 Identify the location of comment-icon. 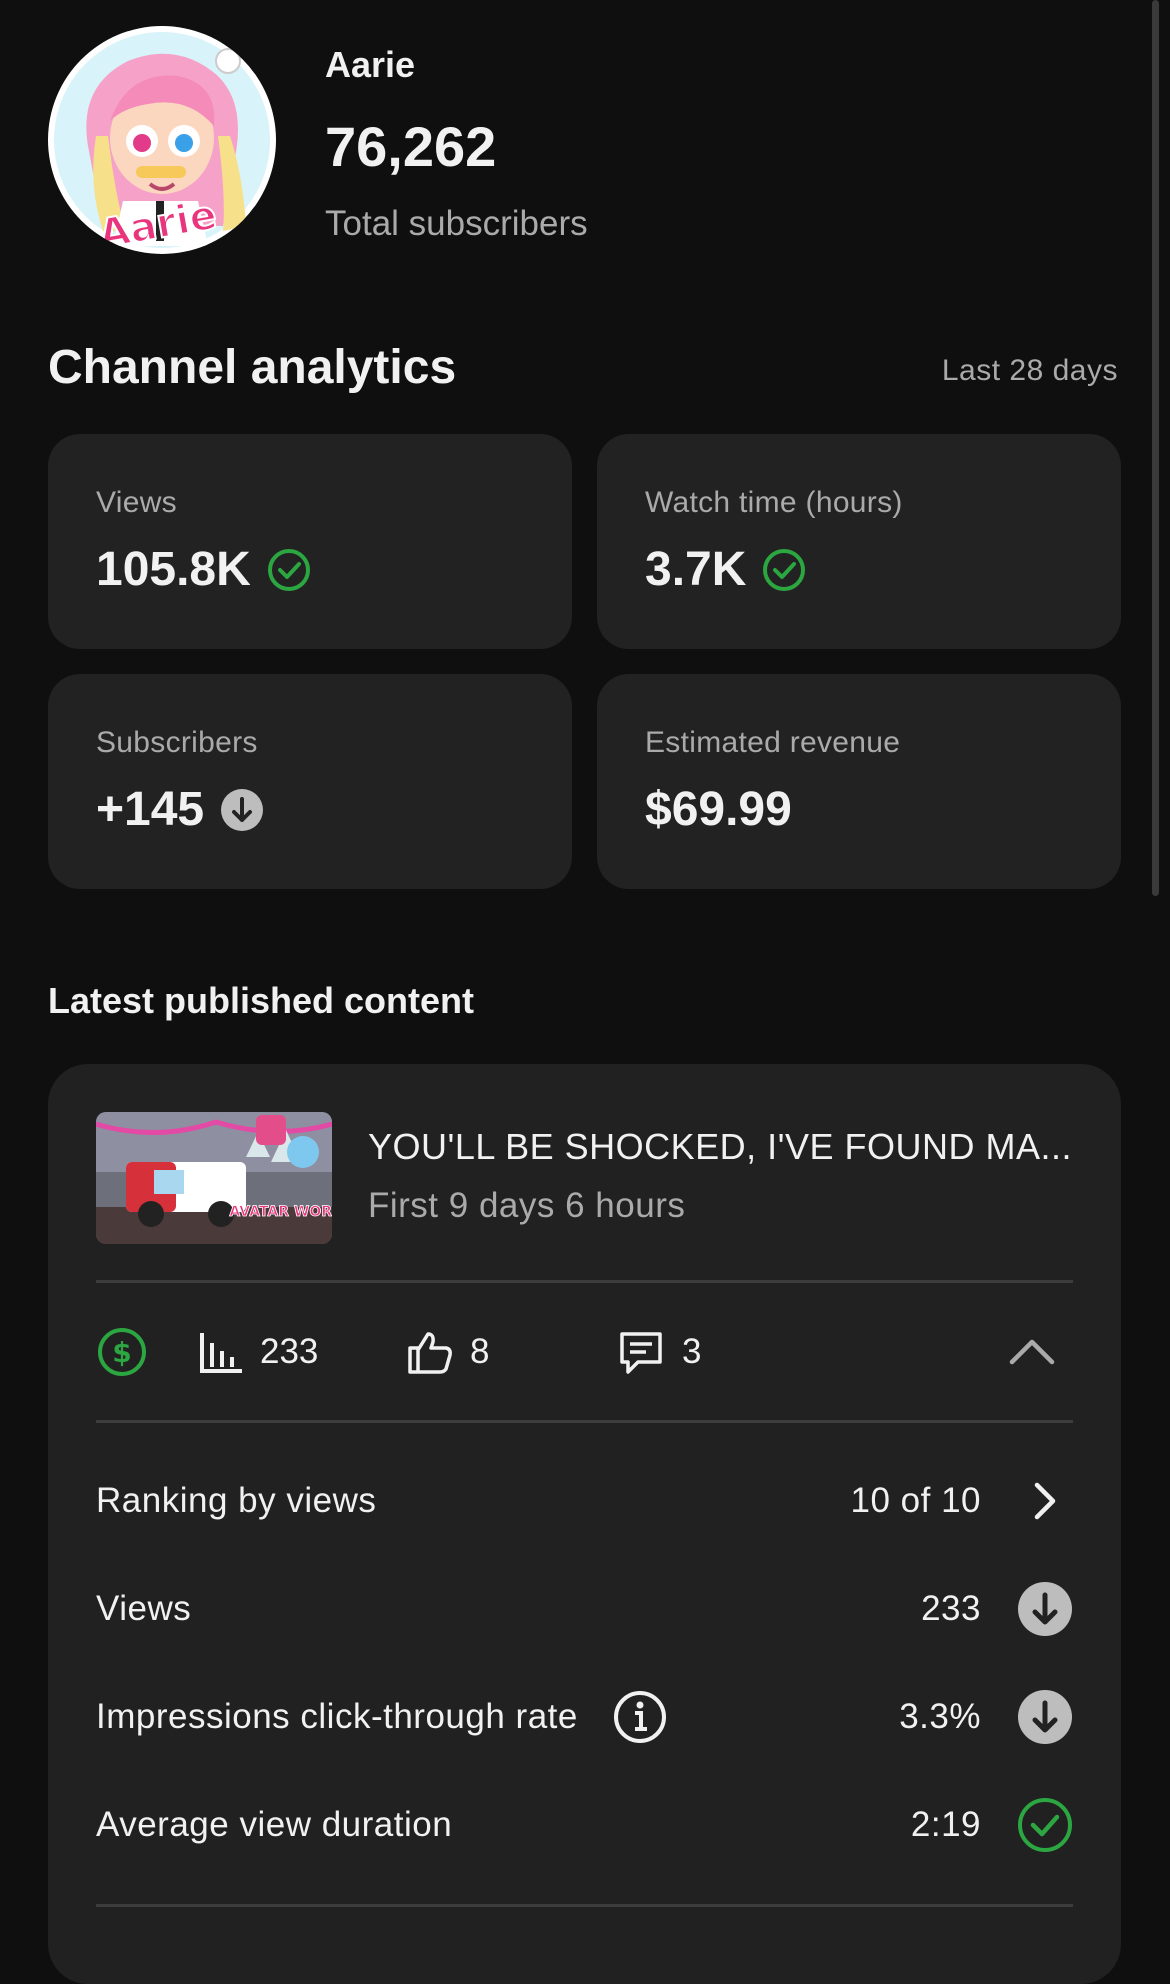
(641, 1353).